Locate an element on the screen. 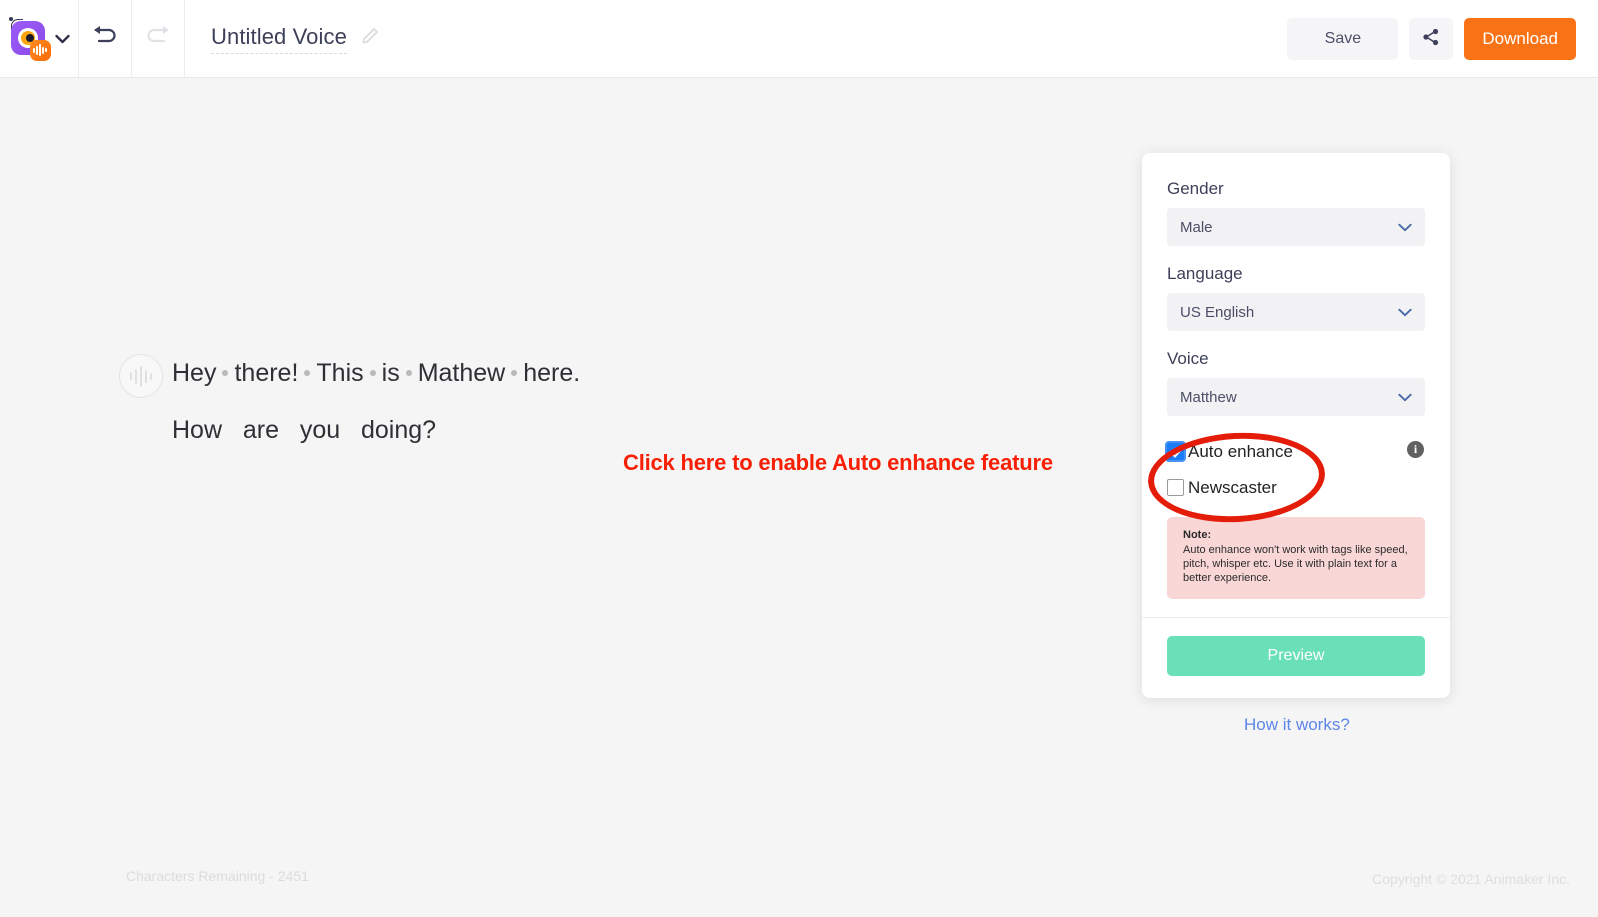 This screenshot has width=1598, height=917. redo-arrow-icon is located at coordinates (158, 38).